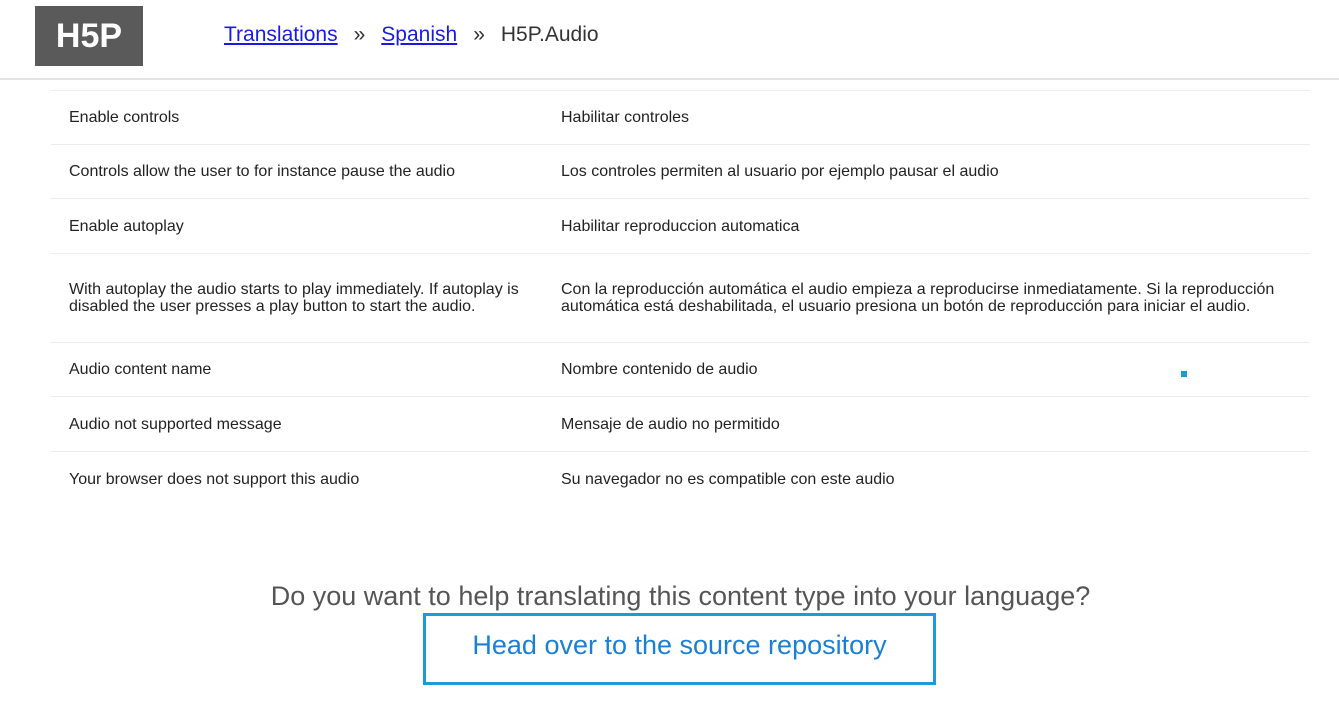 Image resolution: width=1339 pixels, height=721 pixels. Describe the element at coordinates (214, 479) in the screenshot. I see `source-string: Your browser does not support this audio` at that location.